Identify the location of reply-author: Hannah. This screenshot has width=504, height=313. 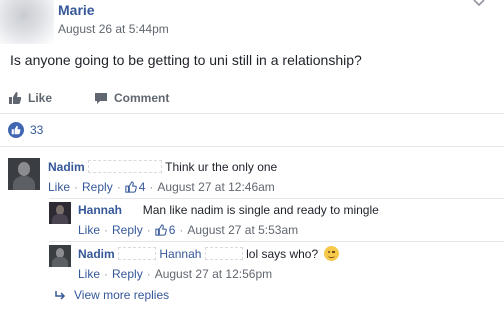
(100, 210).